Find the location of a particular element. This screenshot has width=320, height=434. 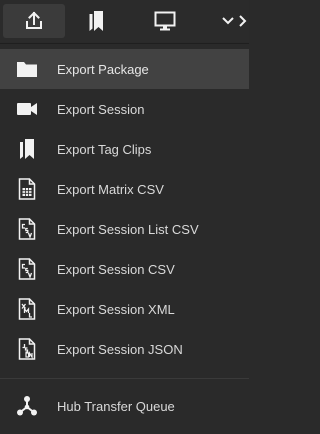

menu-item-label: Export Session XML is located at coordinates (116, 309).